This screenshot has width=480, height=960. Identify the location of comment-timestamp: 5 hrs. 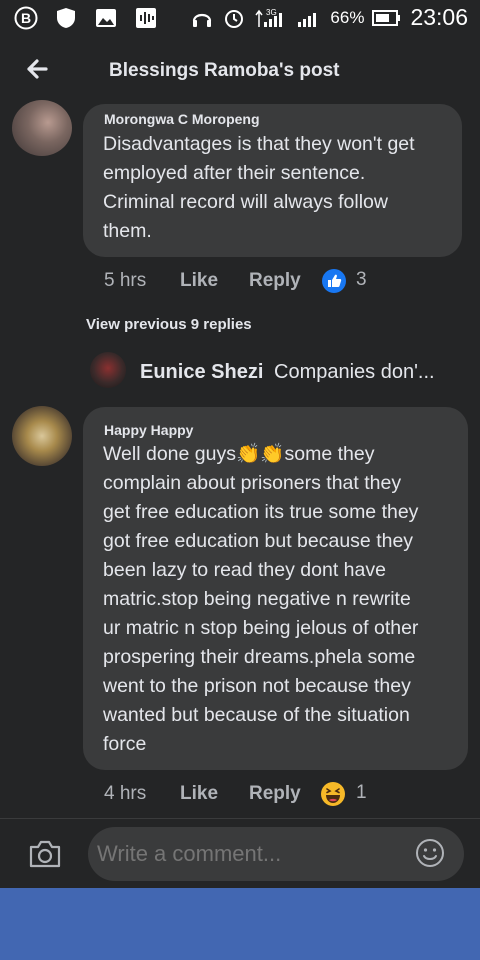
(125, 280).